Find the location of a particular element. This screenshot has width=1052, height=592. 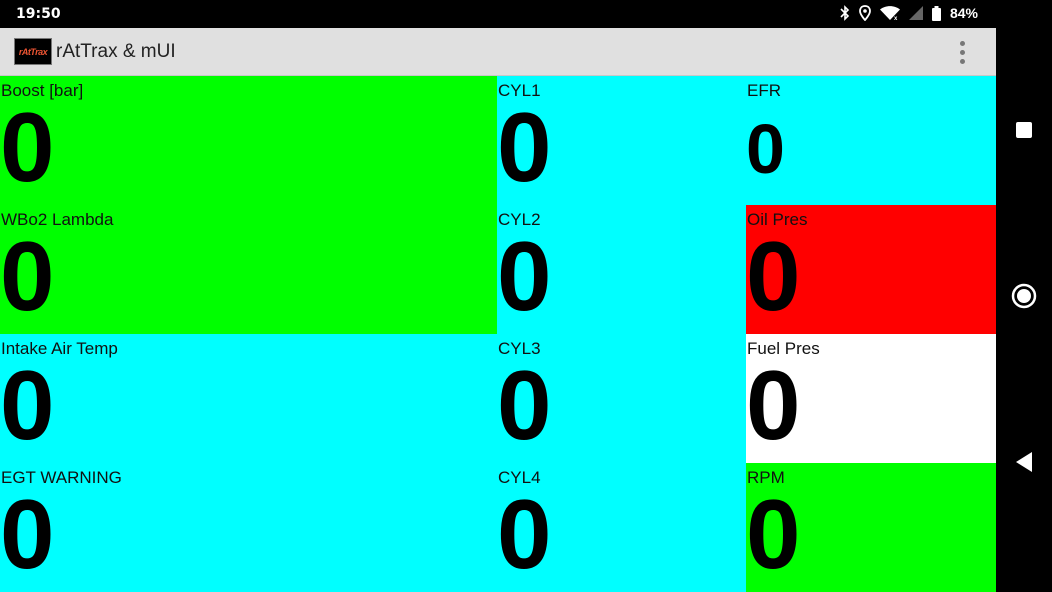

location-icon is located at coordinates (865, 13).